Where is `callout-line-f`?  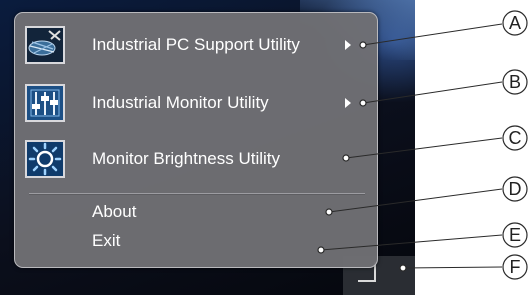 callout-line-f is located at coordinates (452, 267).